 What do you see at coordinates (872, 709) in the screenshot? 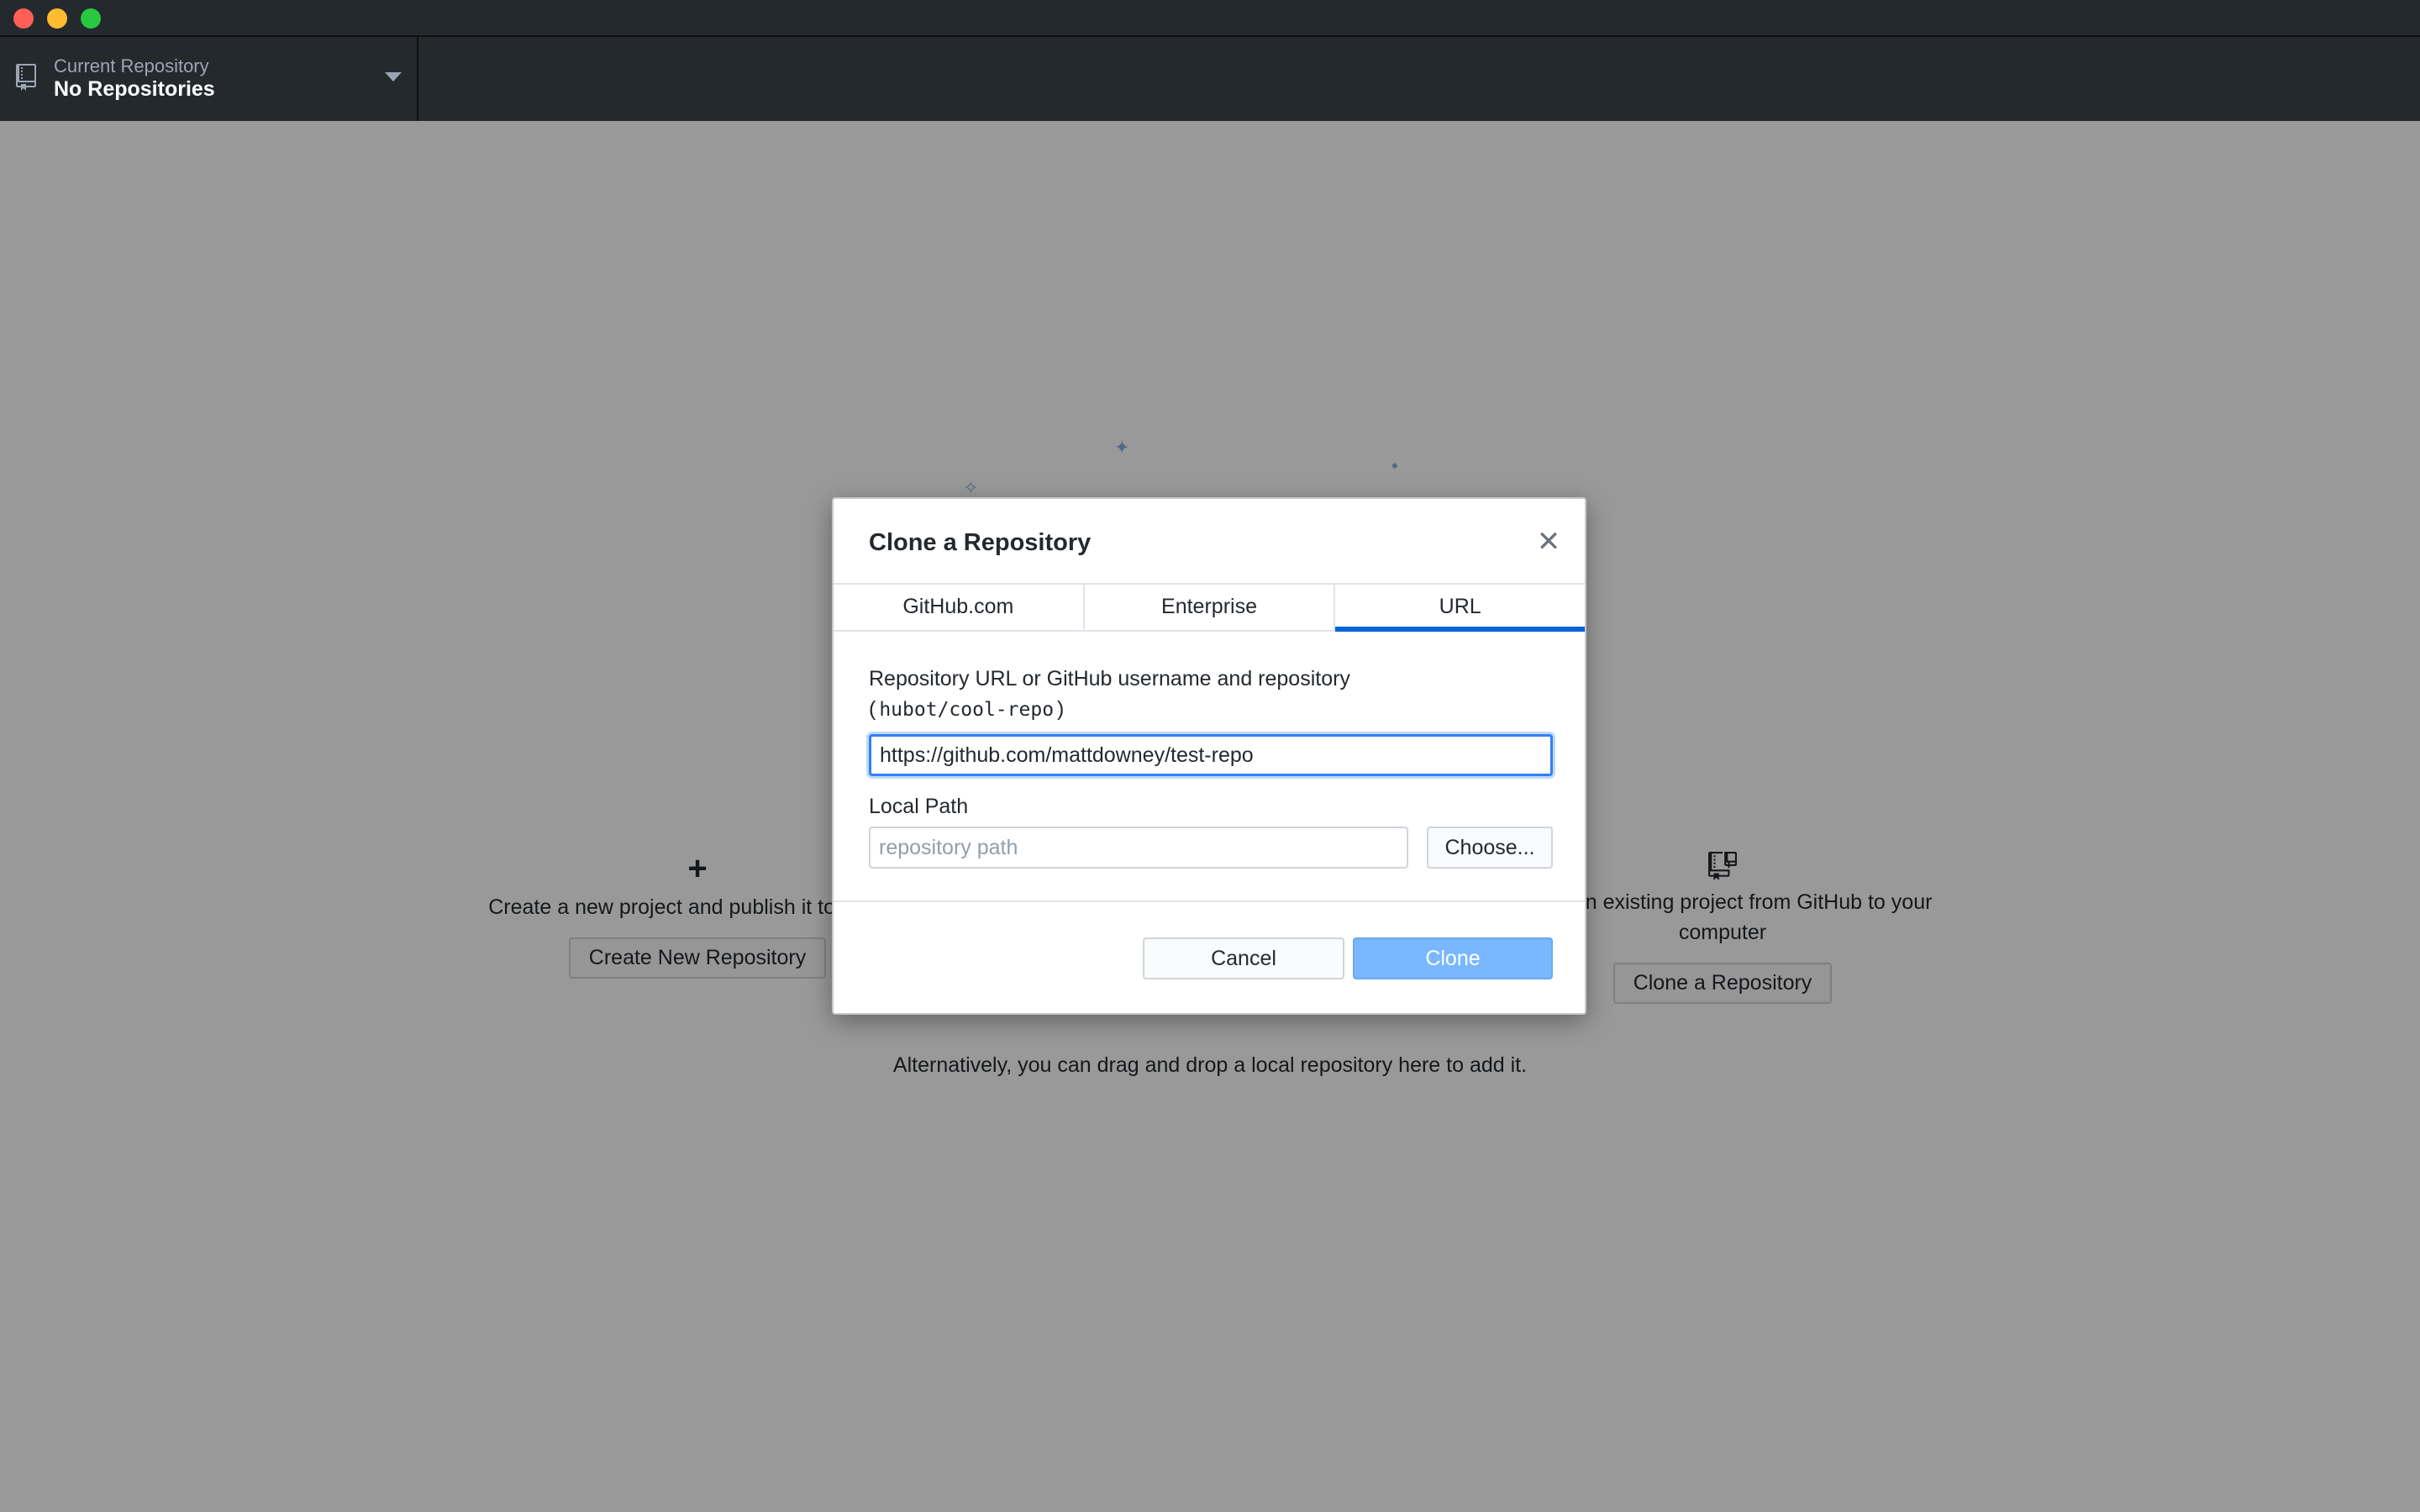
I see `hint-open-paren: (` at bounding box center [872, 709].